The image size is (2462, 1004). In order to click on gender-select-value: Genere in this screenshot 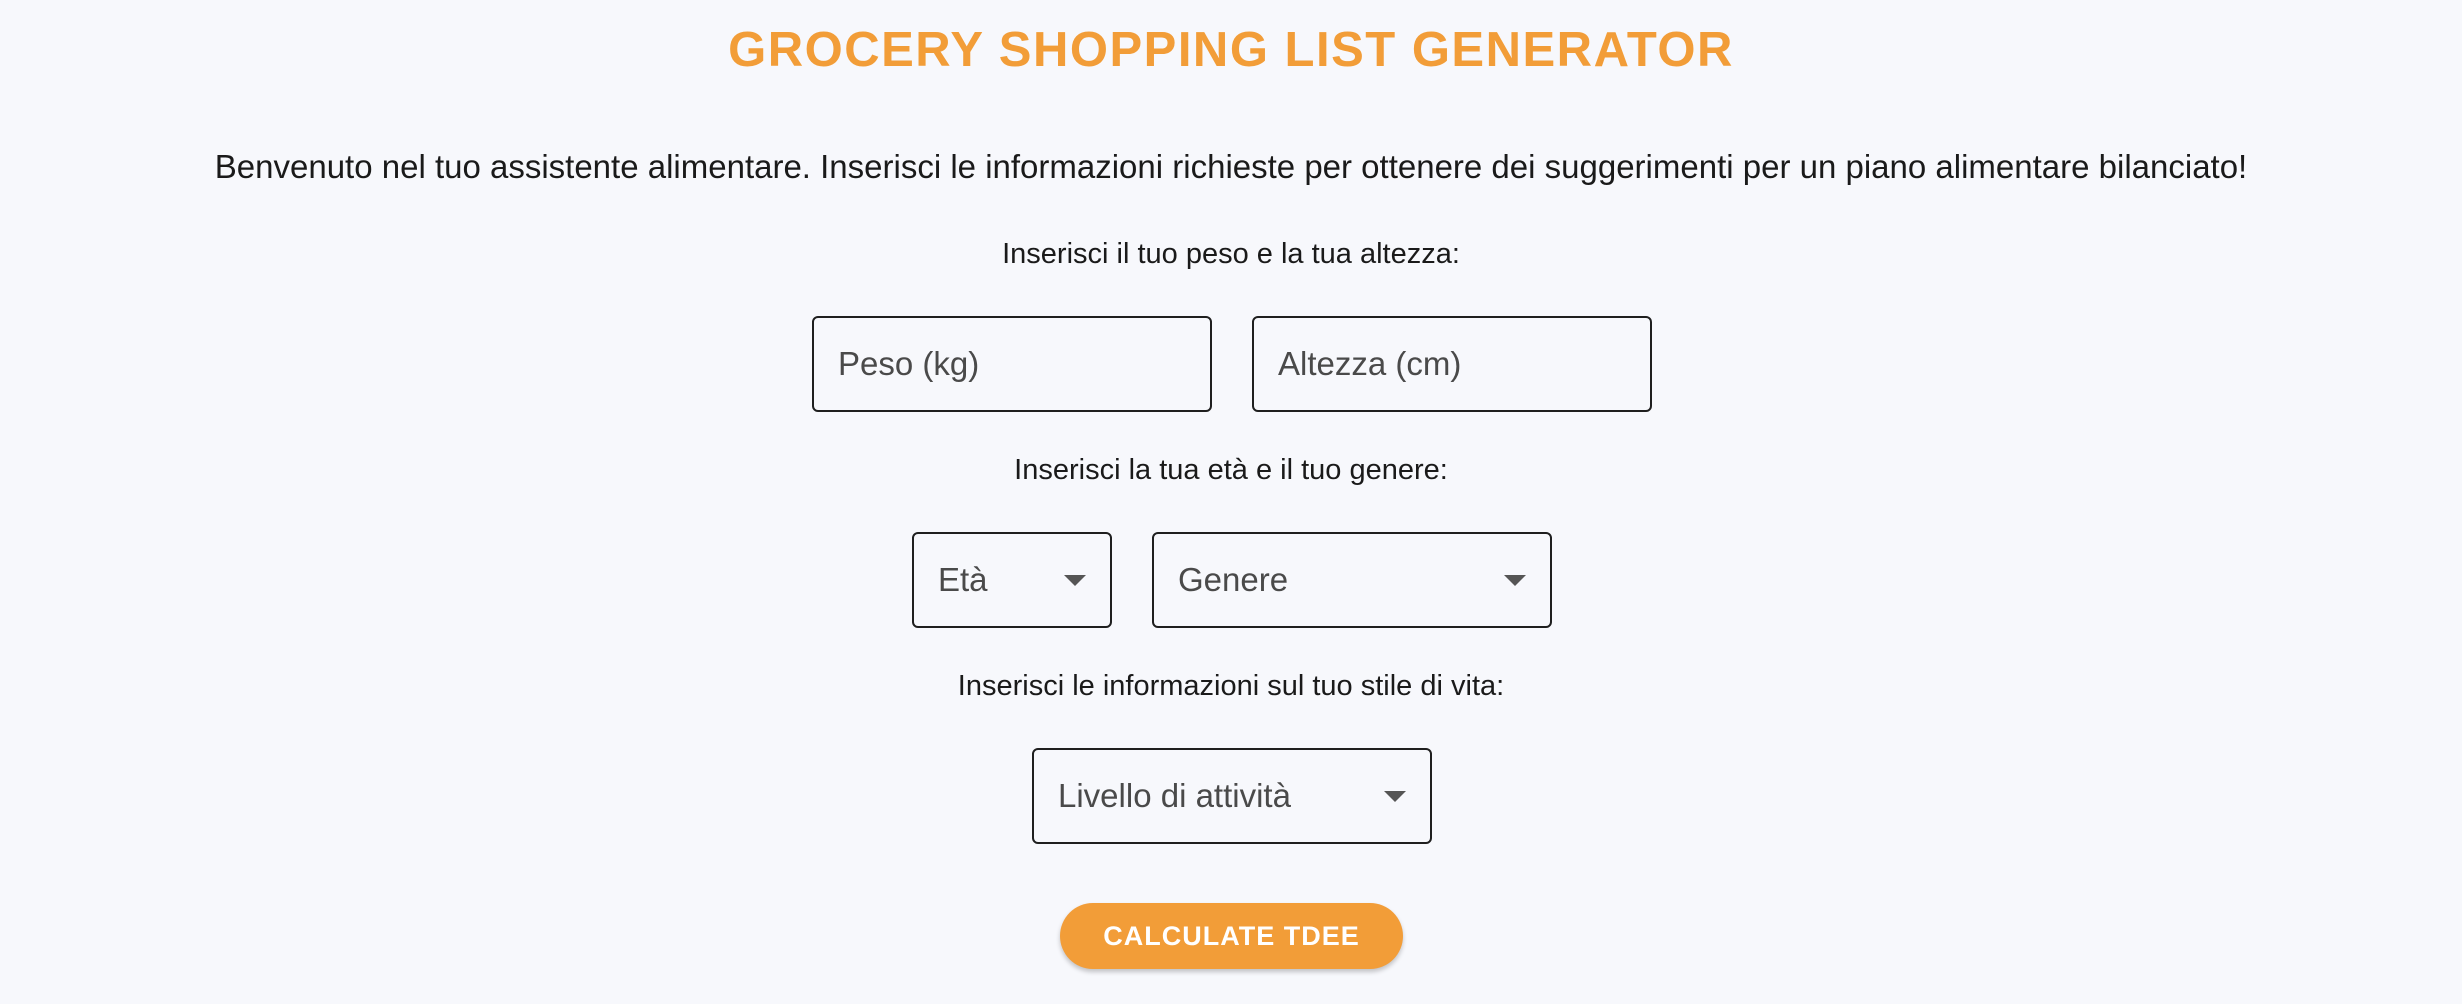, I will do `click(1233, 579)`.